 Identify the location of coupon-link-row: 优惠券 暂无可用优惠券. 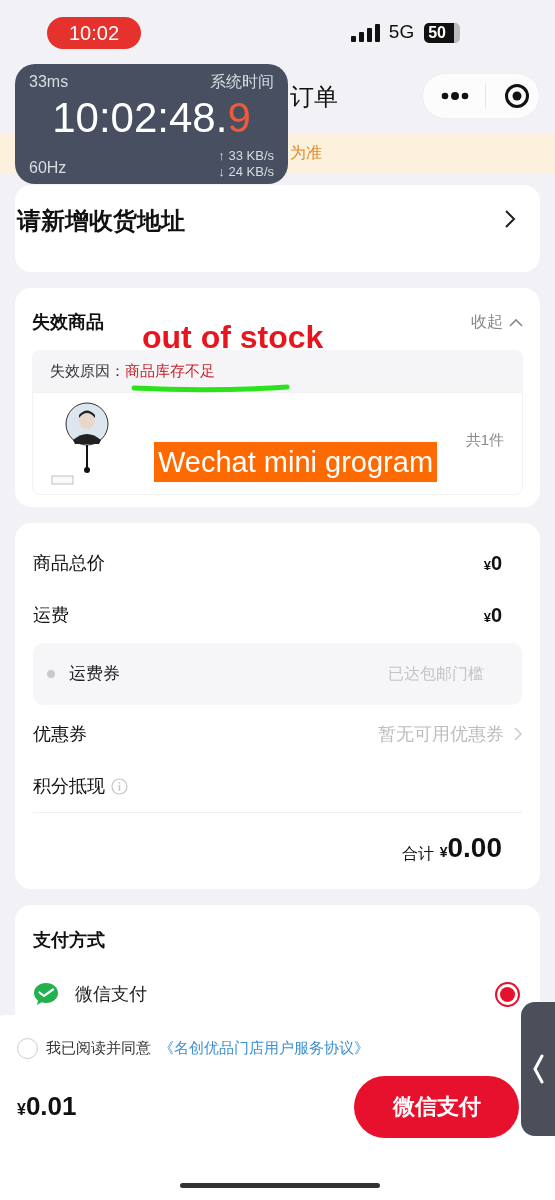
(277, 734).